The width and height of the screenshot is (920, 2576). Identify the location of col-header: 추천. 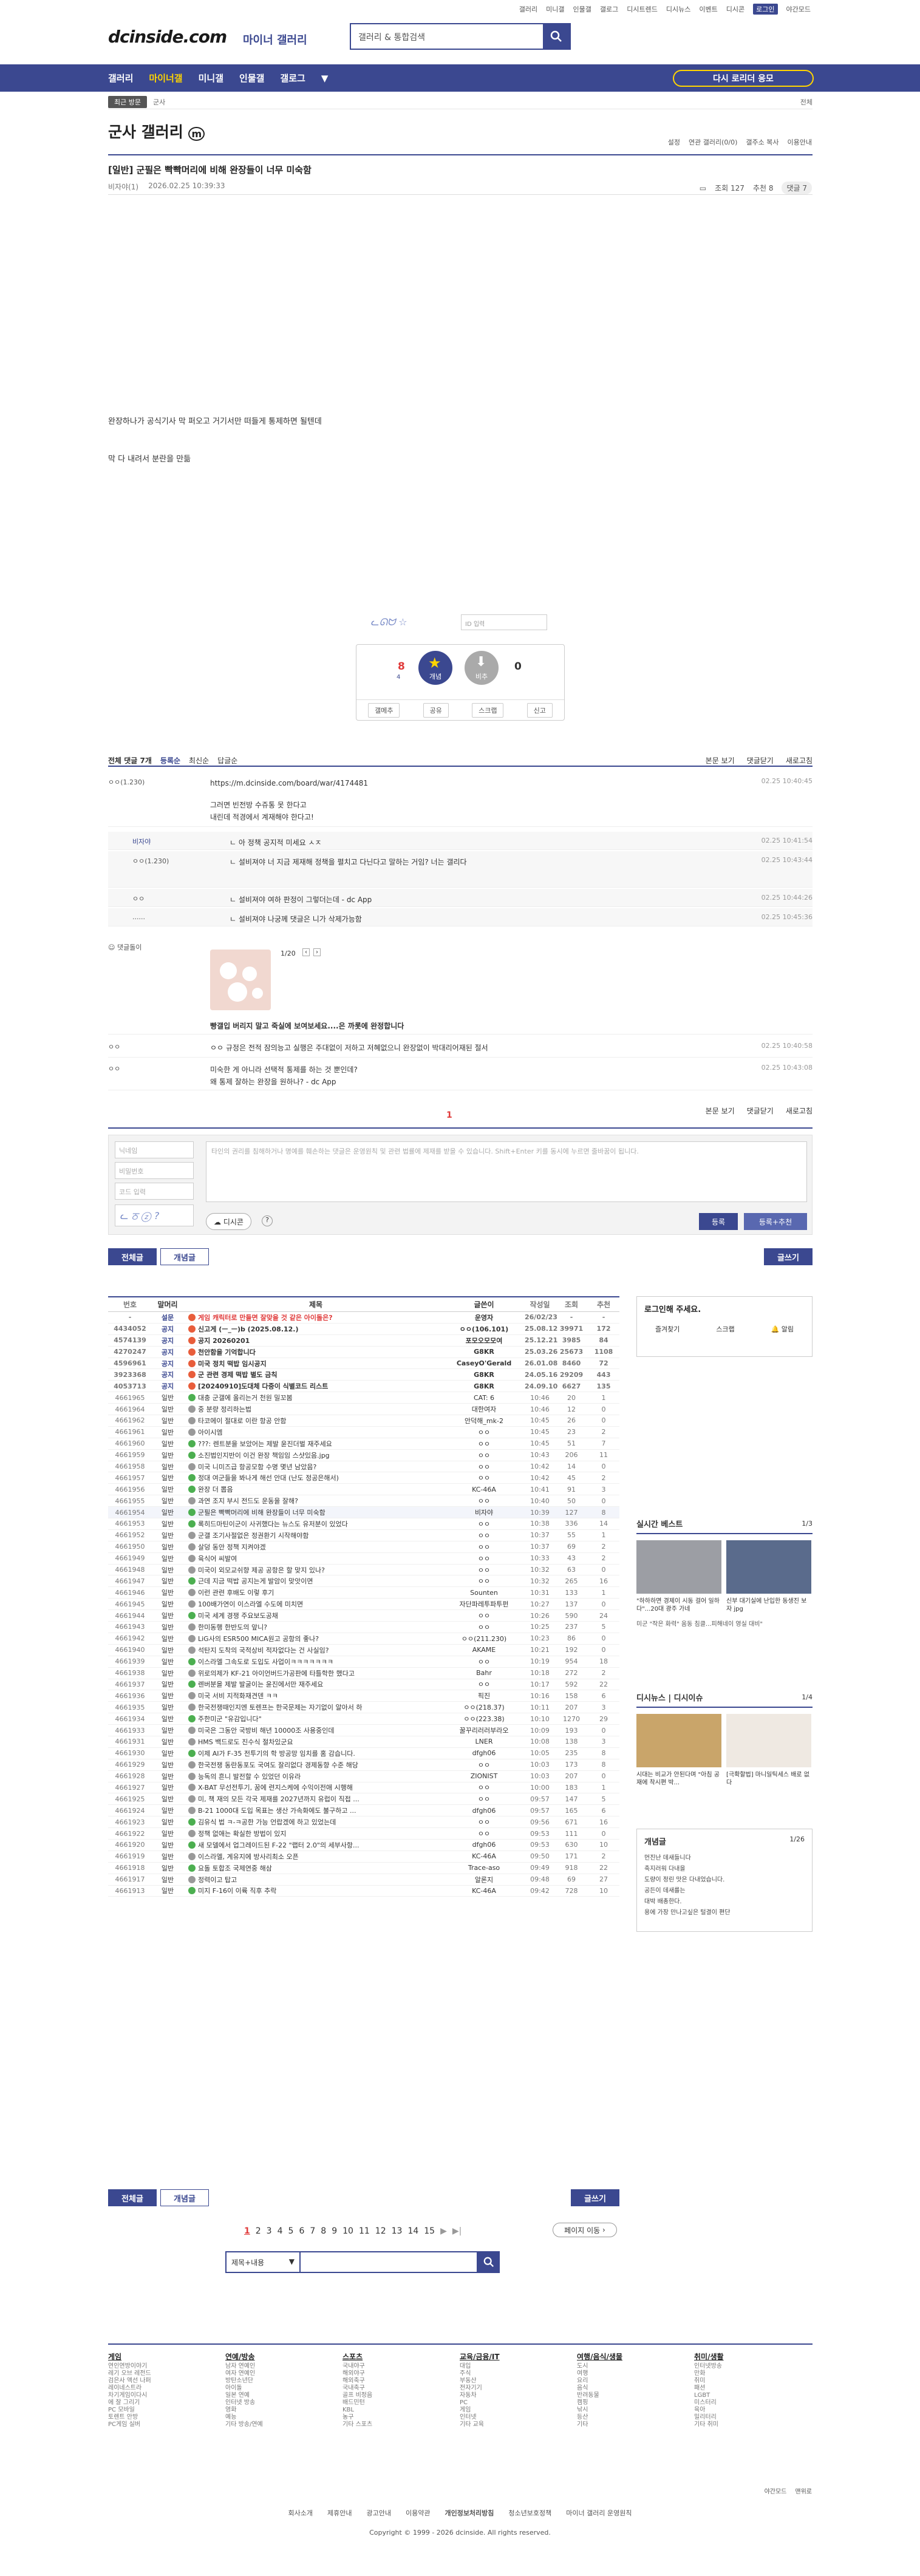
(604, 1304).